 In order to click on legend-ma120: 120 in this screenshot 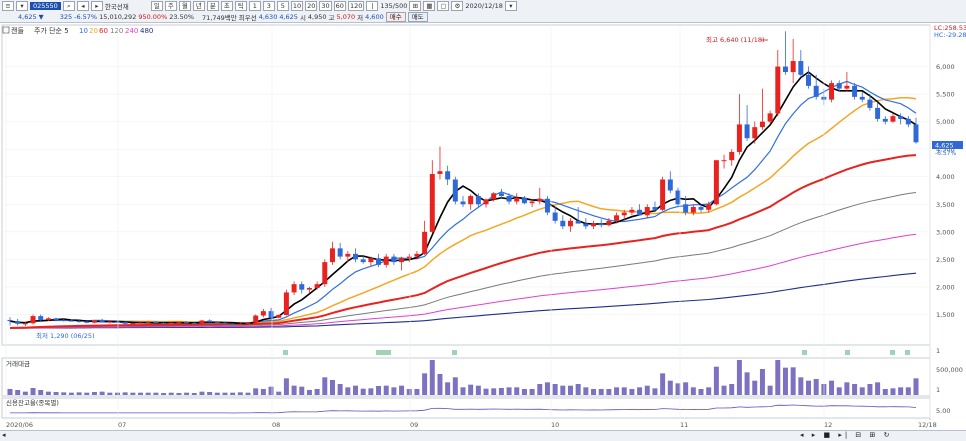, I will do `click(116, 31)`.